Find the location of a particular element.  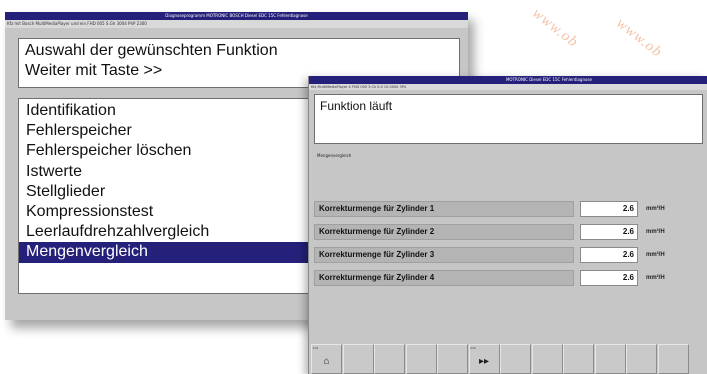

row-label: Korrekturmenge für Zylinder 1 is located at coordinates (444, 209).